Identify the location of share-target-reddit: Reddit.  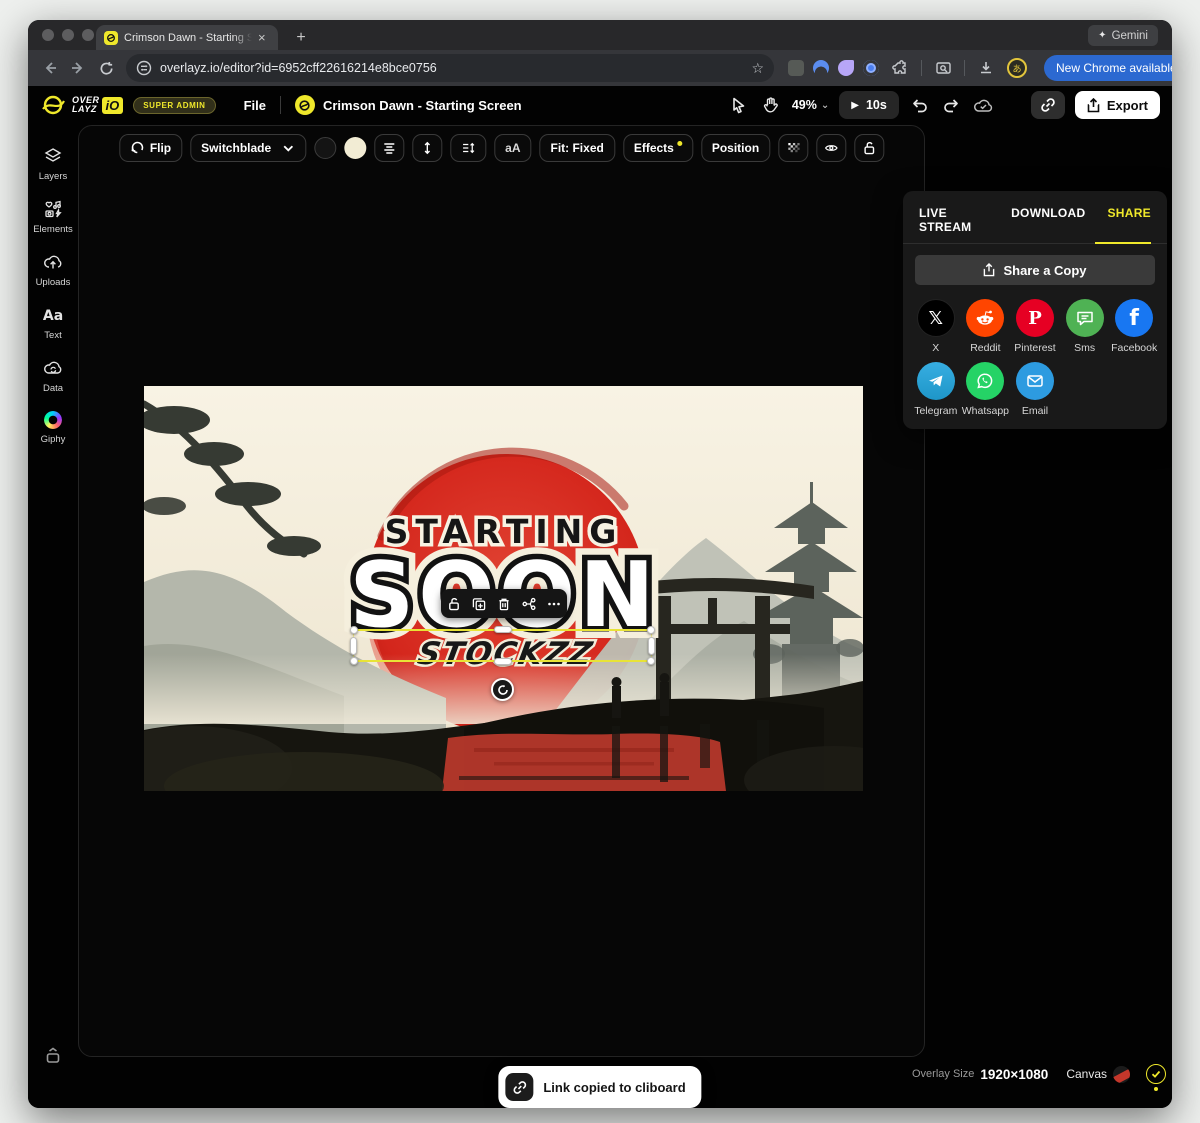
(986, 326).